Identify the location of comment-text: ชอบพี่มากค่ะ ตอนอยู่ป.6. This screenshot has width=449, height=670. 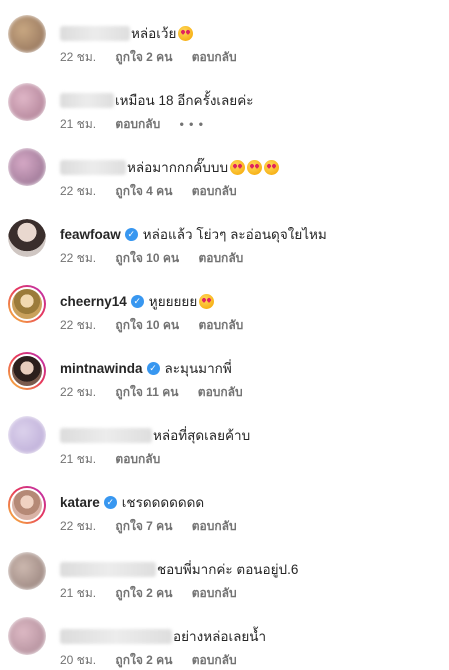
(228, 569).